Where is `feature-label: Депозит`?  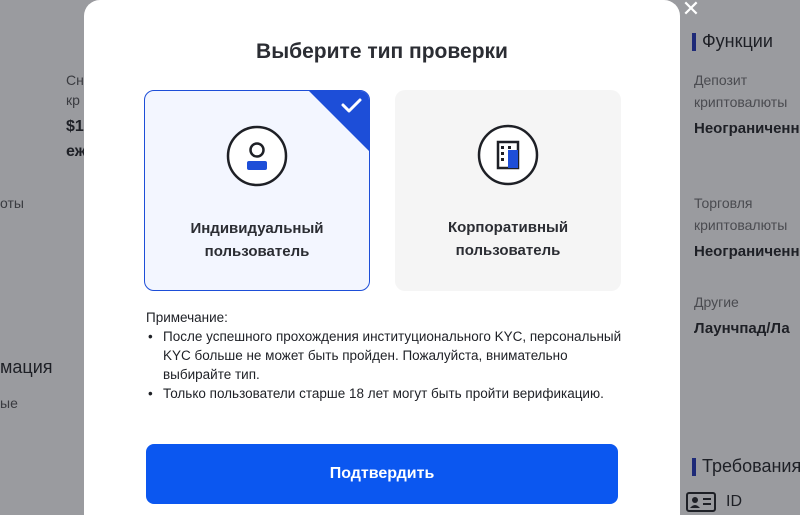 feature-label: Депозит is located at coordinates (721, 80).